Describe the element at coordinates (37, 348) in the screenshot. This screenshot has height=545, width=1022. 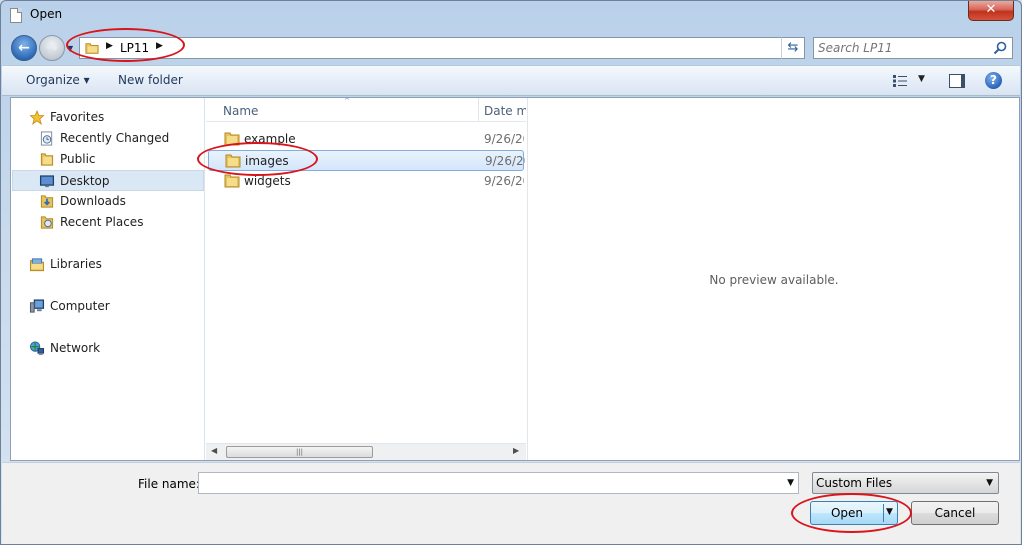
I see `network-icon` at that location.